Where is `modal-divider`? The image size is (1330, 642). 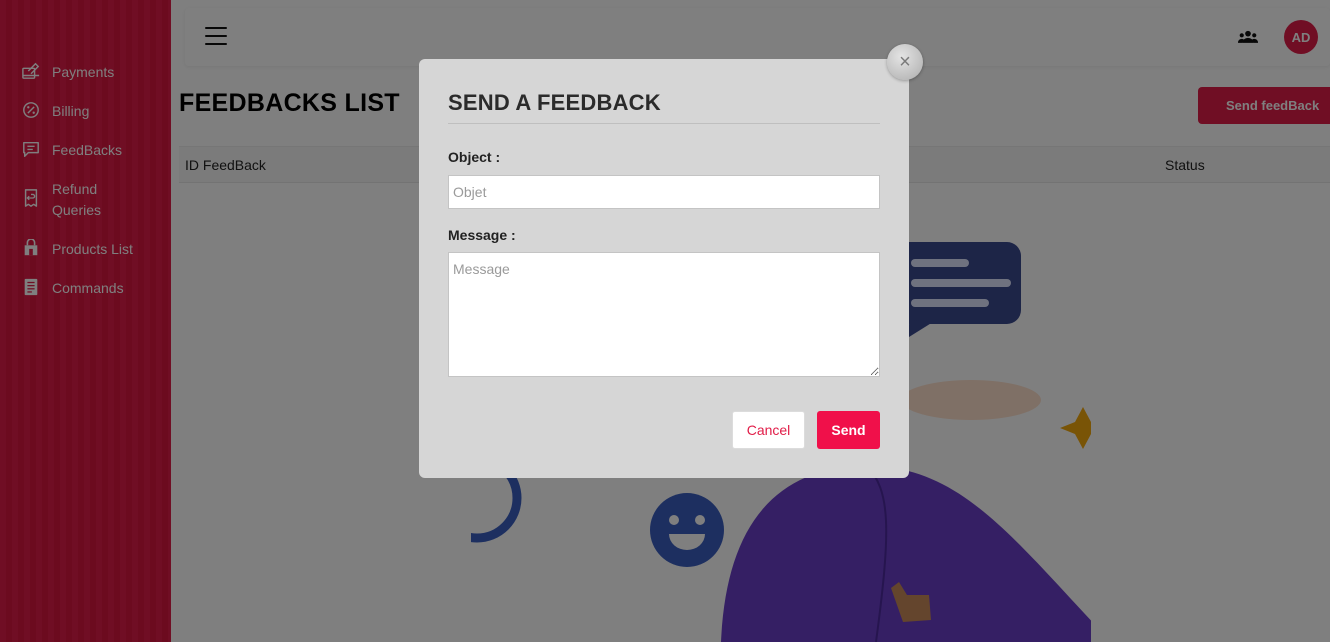 modal-divider is located at coordinates (664, 123).